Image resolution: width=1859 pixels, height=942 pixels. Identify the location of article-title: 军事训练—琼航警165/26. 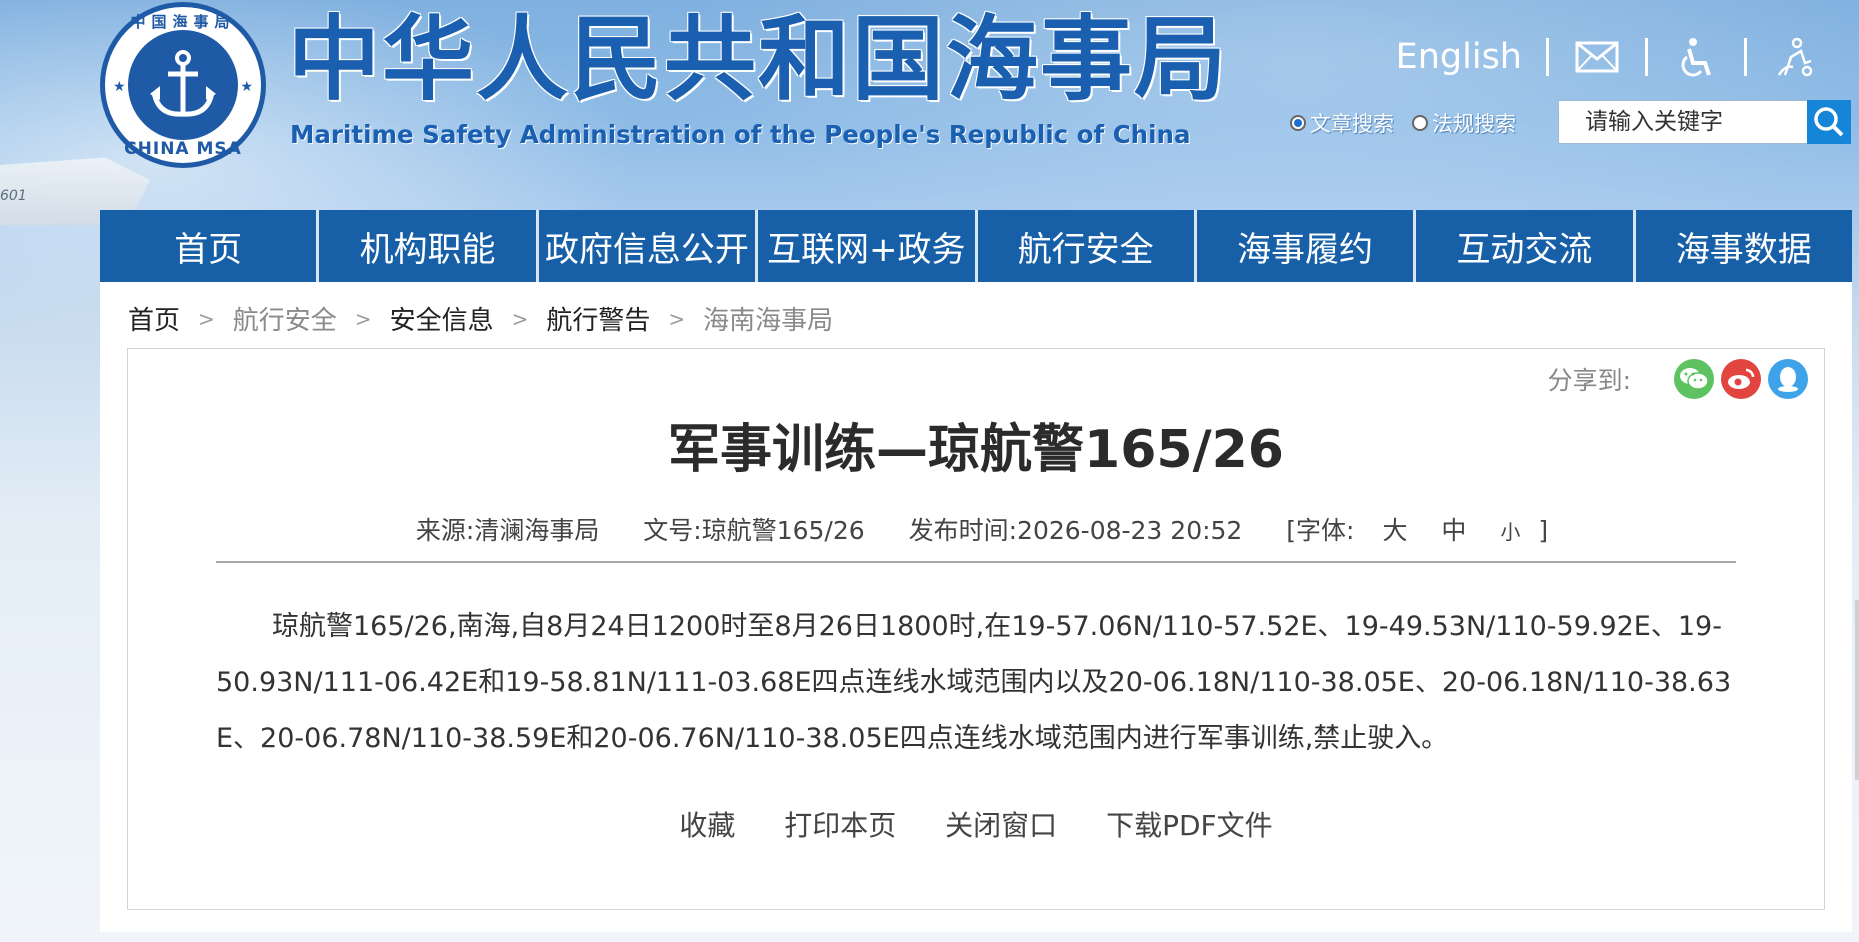
(976, 450).